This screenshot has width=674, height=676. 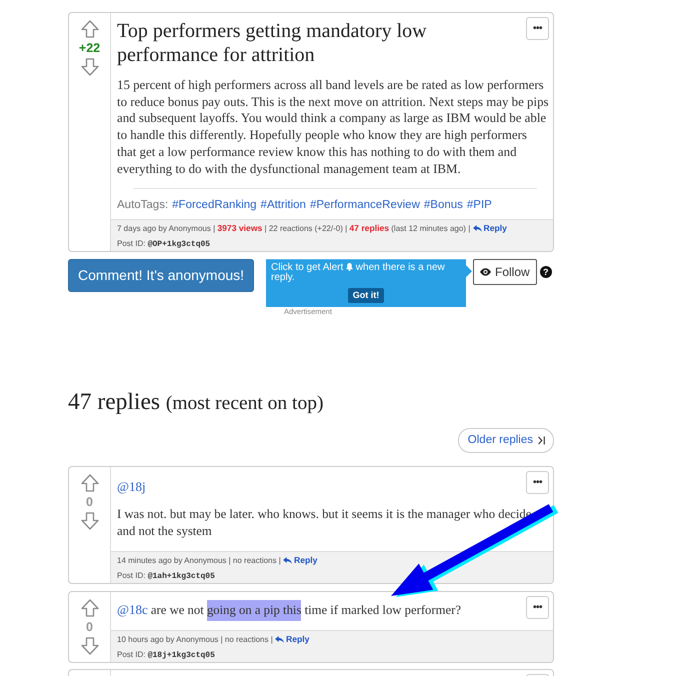 I want to click on post-meta: 14 minutes ago by Anonymous | no reactions | Reply, so click(x=217, y=561).